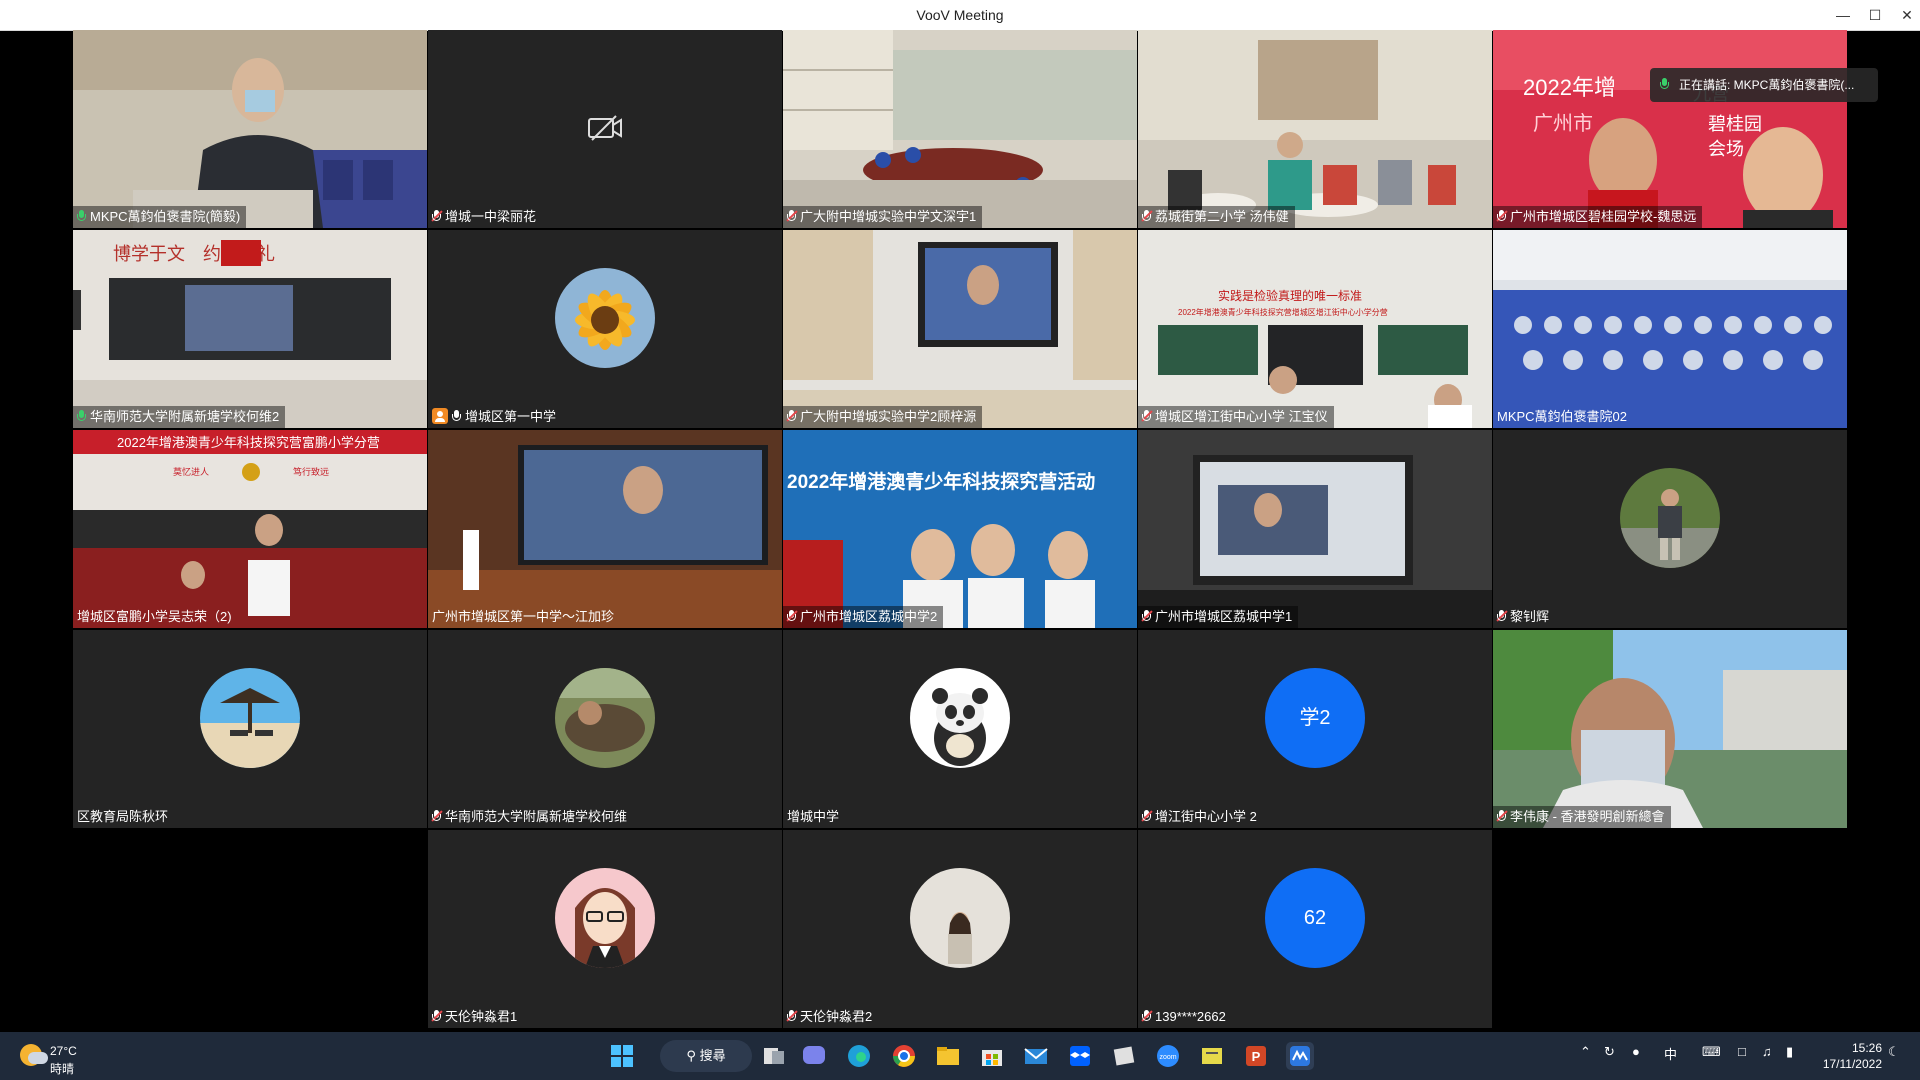  I want to click on video-off-icon, so click(605, 128).